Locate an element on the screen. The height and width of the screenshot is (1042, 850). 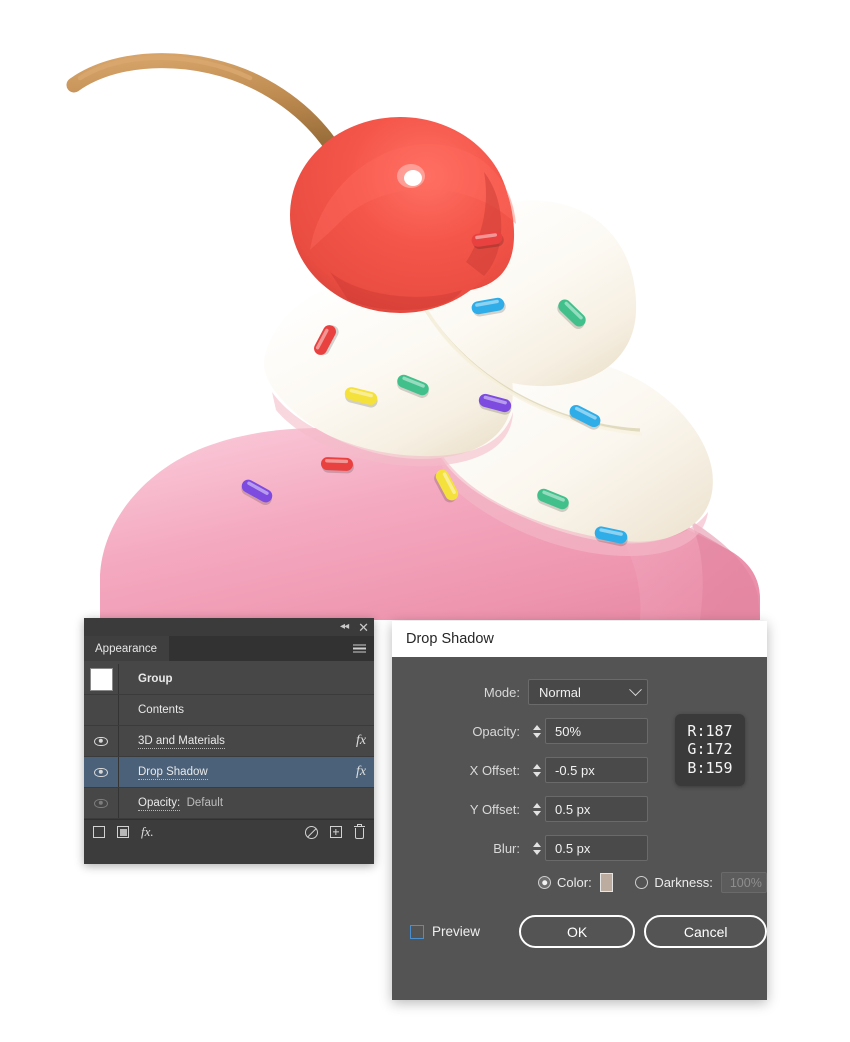
rgb-green-value: G:172 is located at coordinates (710, 749).